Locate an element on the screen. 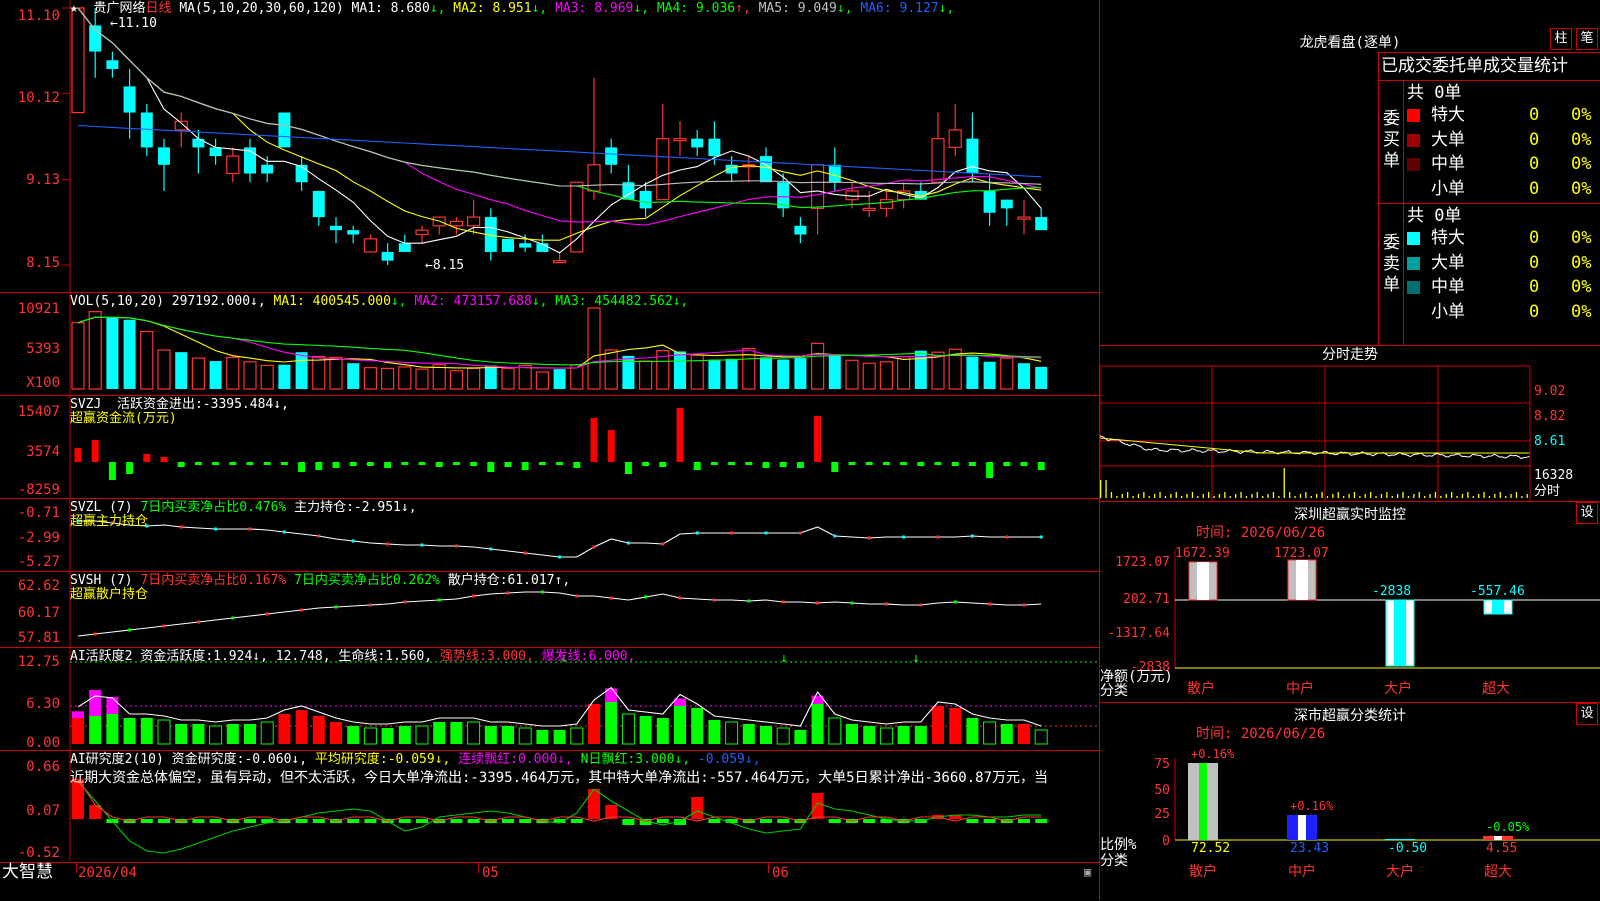  ma-value: 9.127 is located at coordinates (915, 8).